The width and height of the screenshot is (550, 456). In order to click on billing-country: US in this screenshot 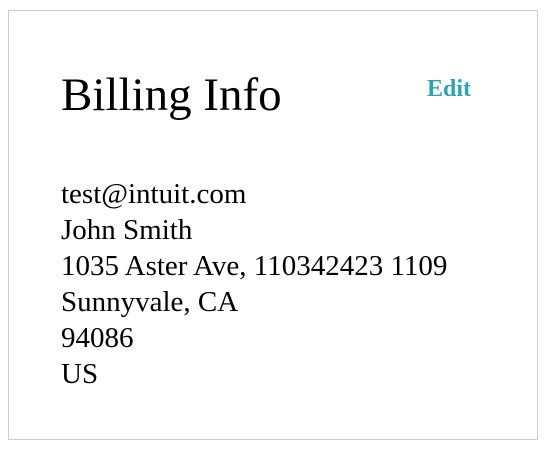, I will do `click(80, 374)`.